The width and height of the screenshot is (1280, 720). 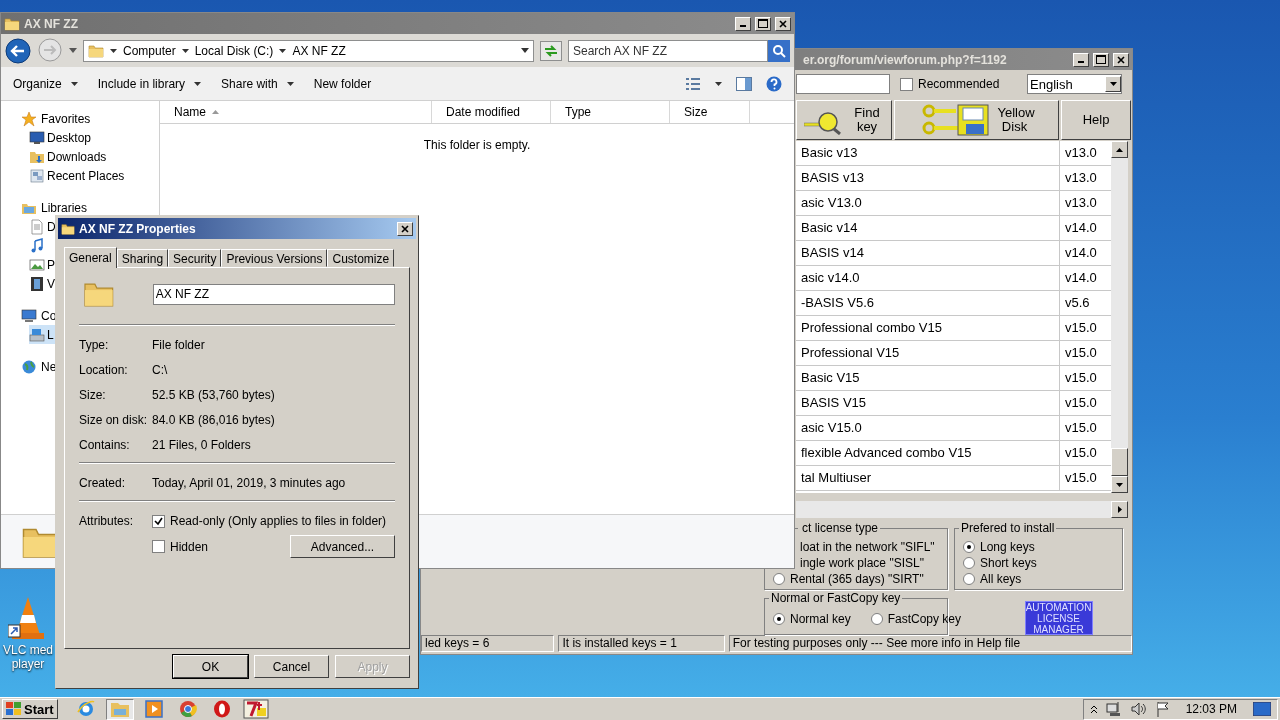 What do you see at coordinates (257, 83) in the screenshot?
I see `toolbar-button: Share with` at bounding box center [257, 83].